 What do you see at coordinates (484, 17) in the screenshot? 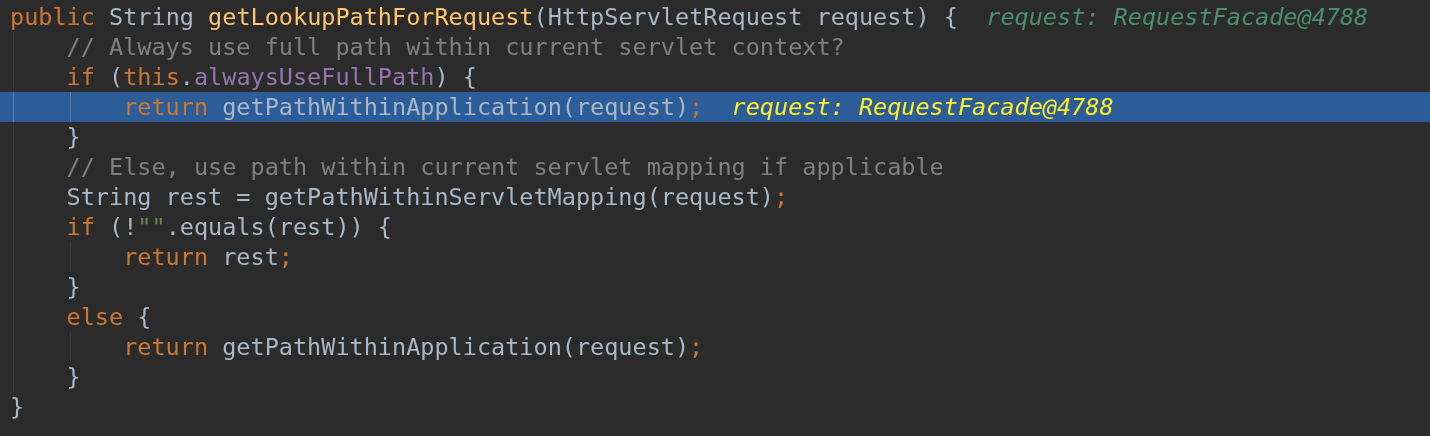
I see `code-line: public String getLookupPathForRequest(HttpServletRequest request) {` at bounding box center [484, 17].